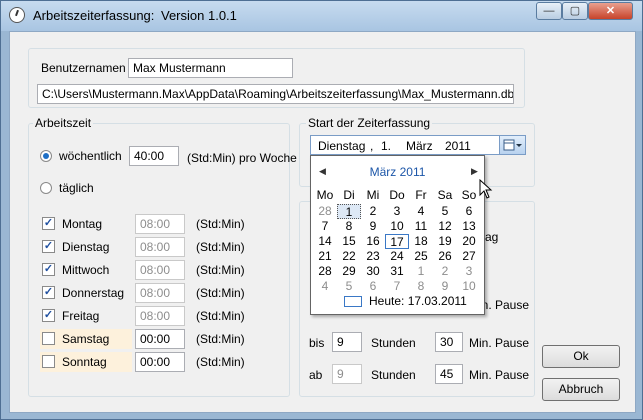  I want to click on calendar-month-title: März 2011, so click(397, 172).